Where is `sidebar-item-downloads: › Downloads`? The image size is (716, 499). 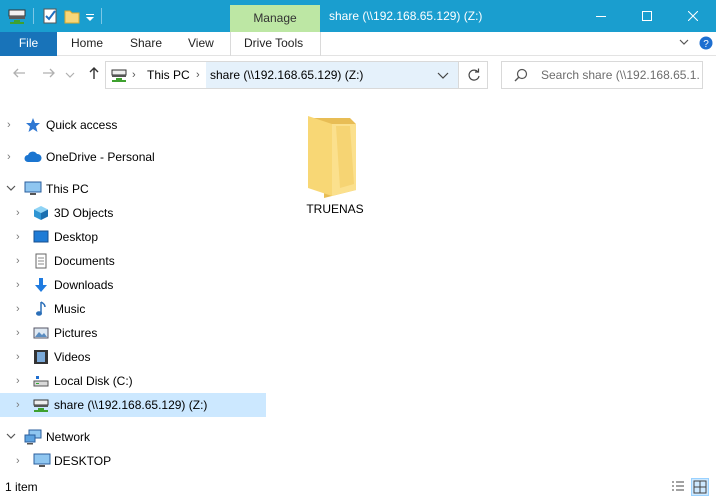
sidebar-item-downloads: › Downloads is located at coordinates (133, 285).